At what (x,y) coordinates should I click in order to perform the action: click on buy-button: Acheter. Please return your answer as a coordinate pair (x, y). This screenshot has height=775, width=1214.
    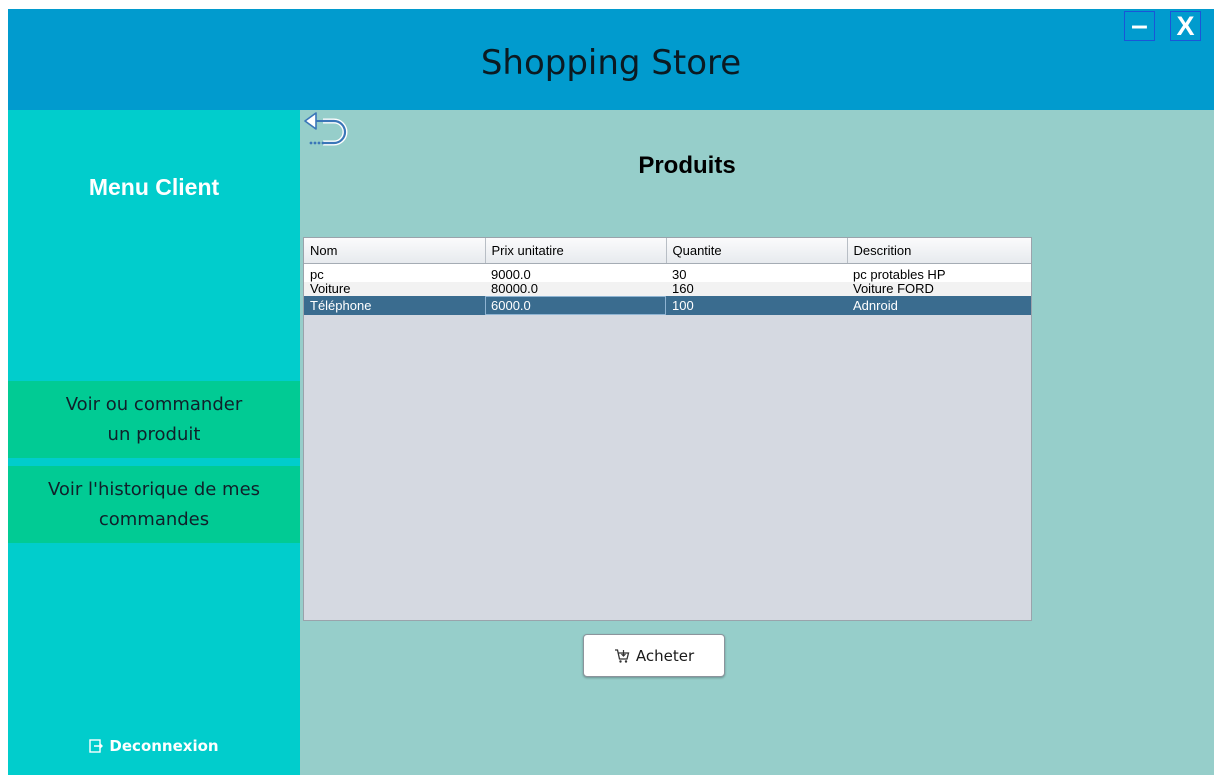
    Looking at the image, I should click on (654, 655).